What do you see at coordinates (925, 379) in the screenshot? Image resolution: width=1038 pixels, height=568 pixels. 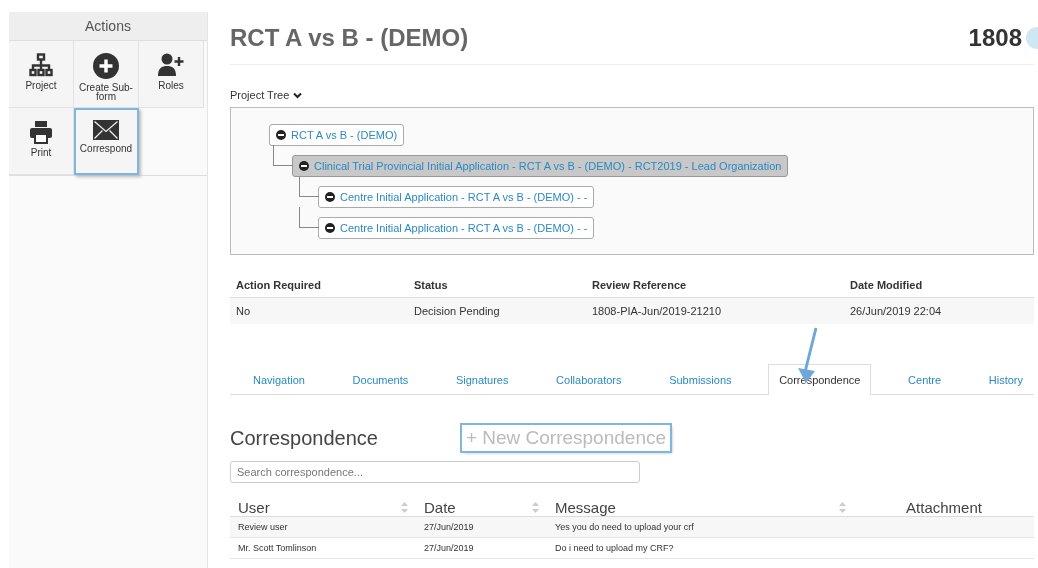 I see `tab: Centre` at bounding box center [925, 379].